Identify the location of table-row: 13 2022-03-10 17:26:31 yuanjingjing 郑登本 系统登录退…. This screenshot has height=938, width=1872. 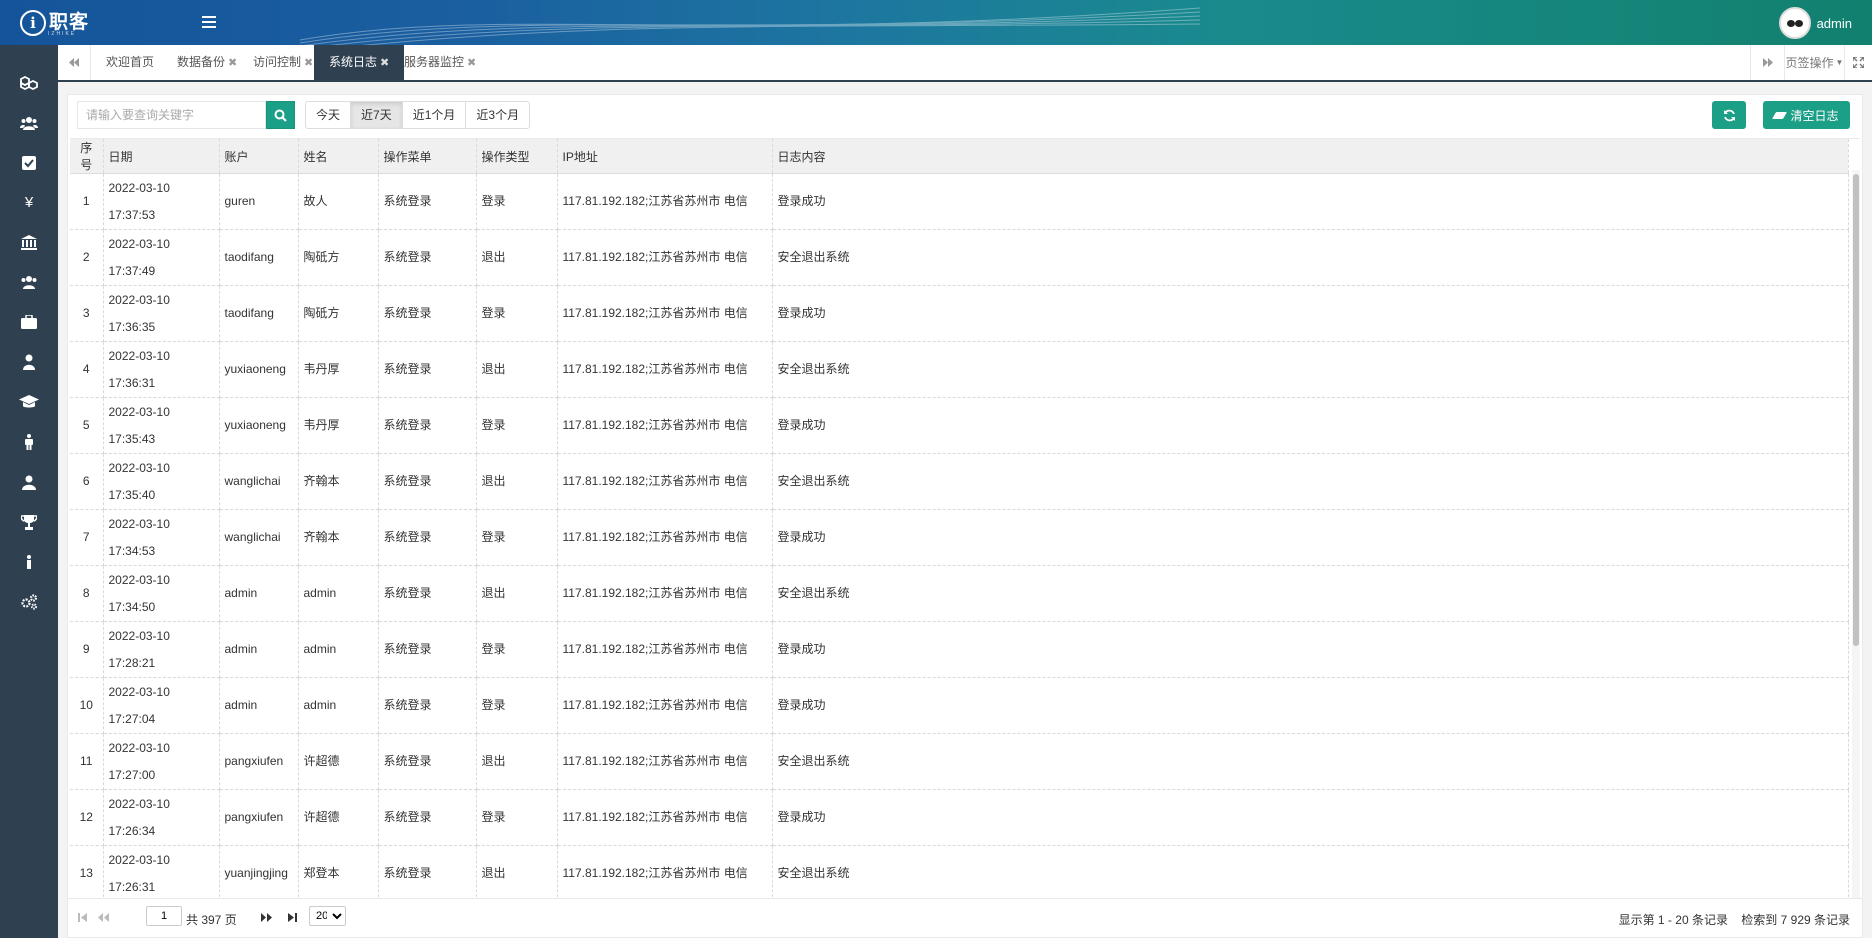
(959, 871).